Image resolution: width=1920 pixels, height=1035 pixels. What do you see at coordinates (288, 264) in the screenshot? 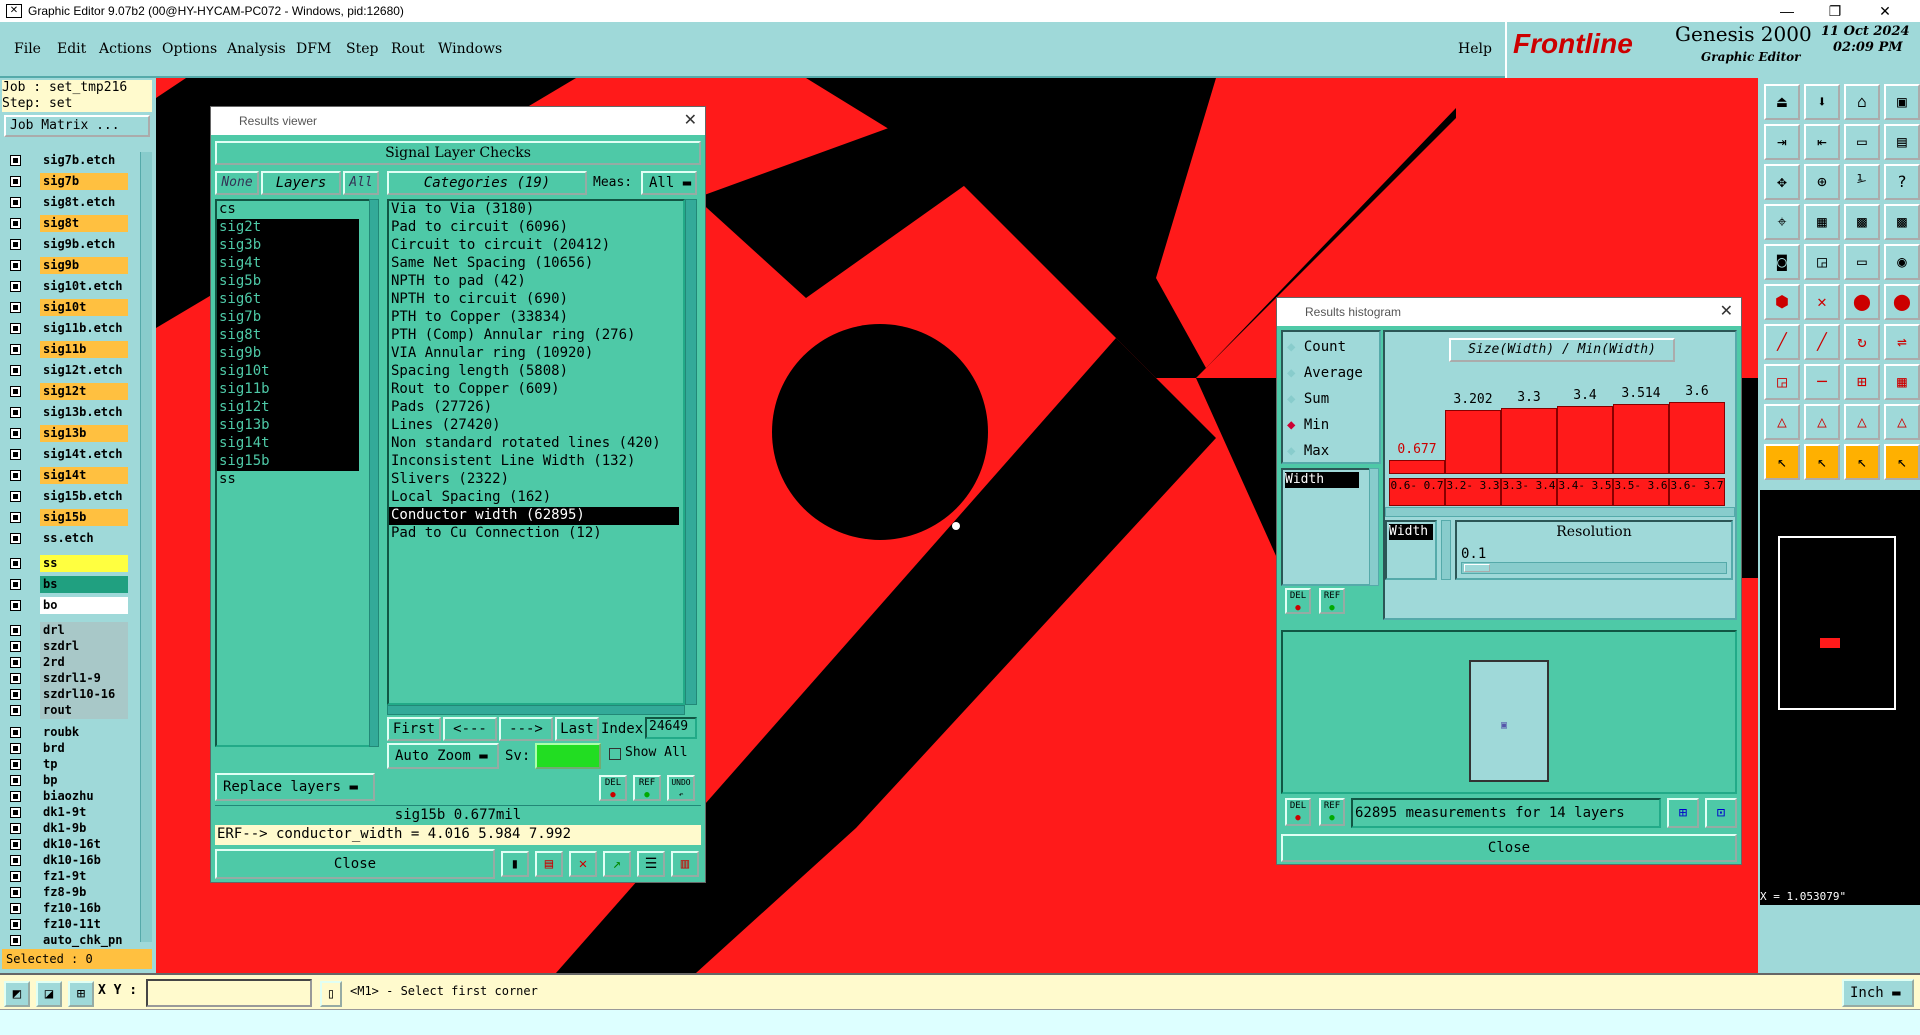
I see `layer-list-item: sig4t` at bounding box center [288, 264].